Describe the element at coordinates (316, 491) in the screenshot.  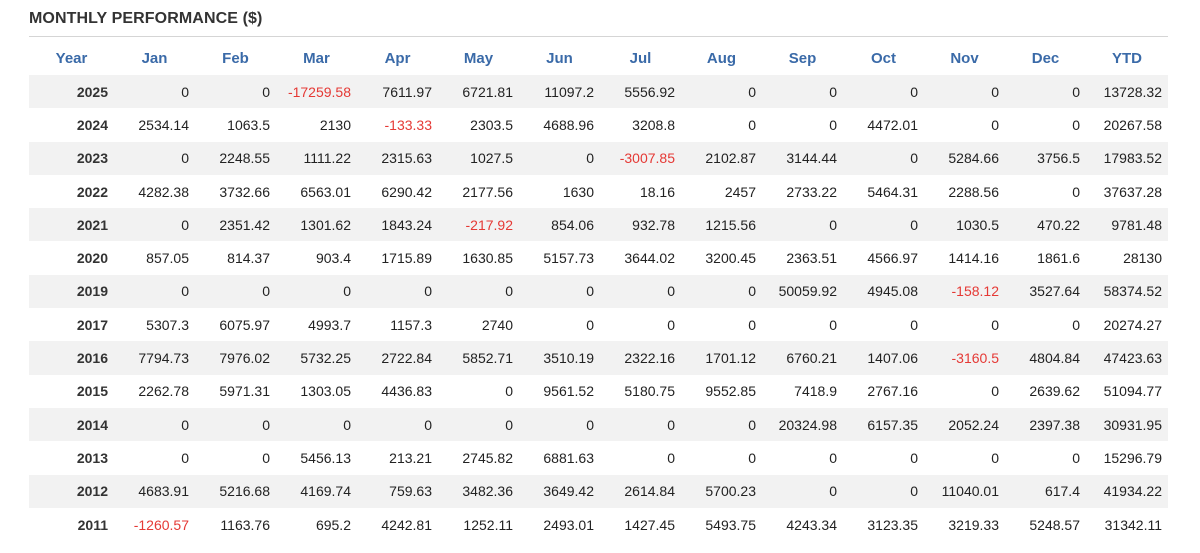
I see `month-value-cell: 4169.74` at that location.